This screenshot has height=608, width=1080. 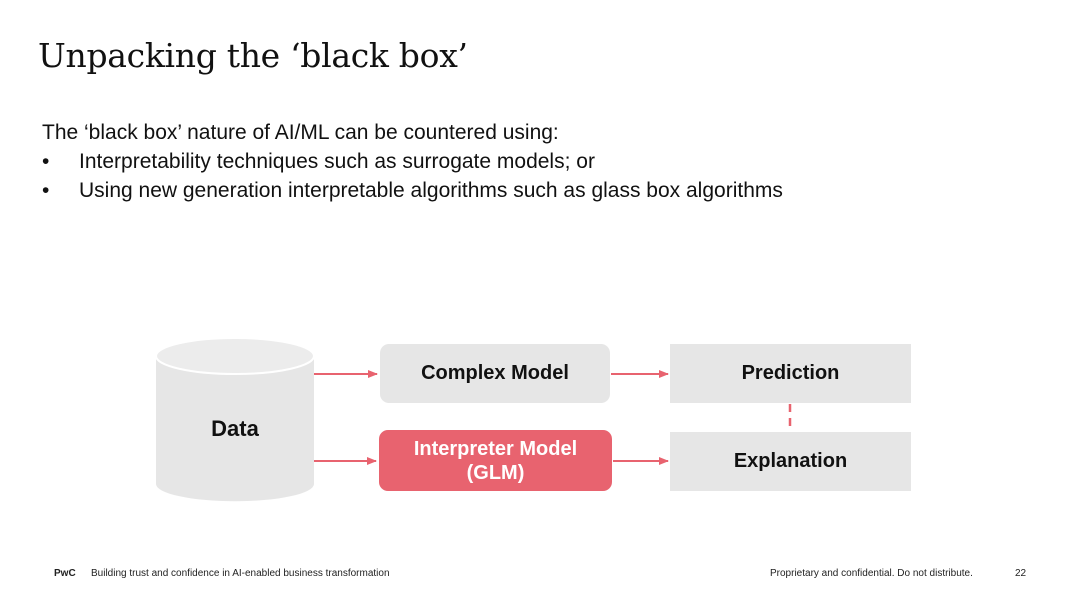 I want to click on complex-model-box: Complex Model, so click(x=495, y=373).